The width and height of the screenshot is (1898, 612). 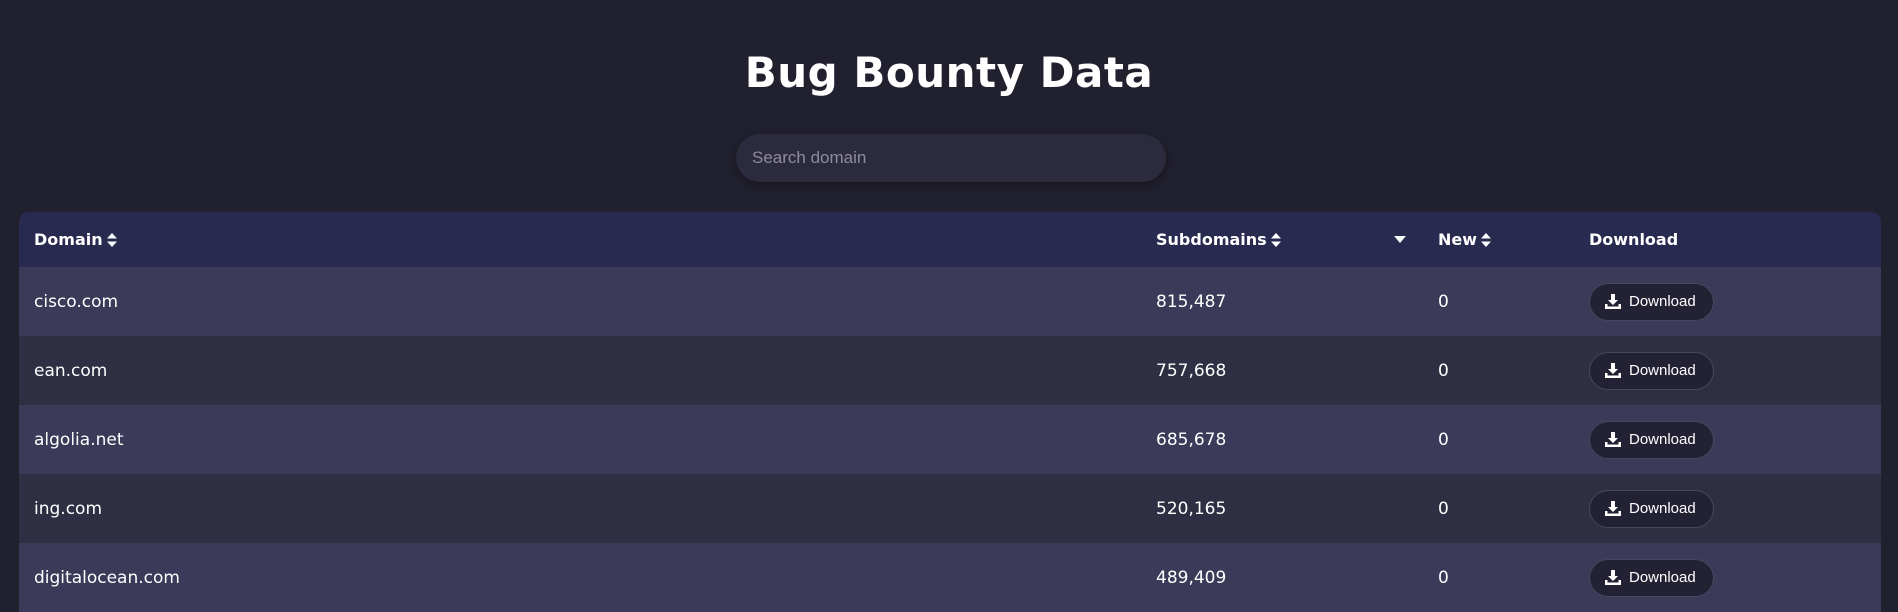 What do you see at coordinates (950, 370) in the screenshot?
I see `table-row: ean.com 757,668 0 Download` at bounding box center [950, 370].